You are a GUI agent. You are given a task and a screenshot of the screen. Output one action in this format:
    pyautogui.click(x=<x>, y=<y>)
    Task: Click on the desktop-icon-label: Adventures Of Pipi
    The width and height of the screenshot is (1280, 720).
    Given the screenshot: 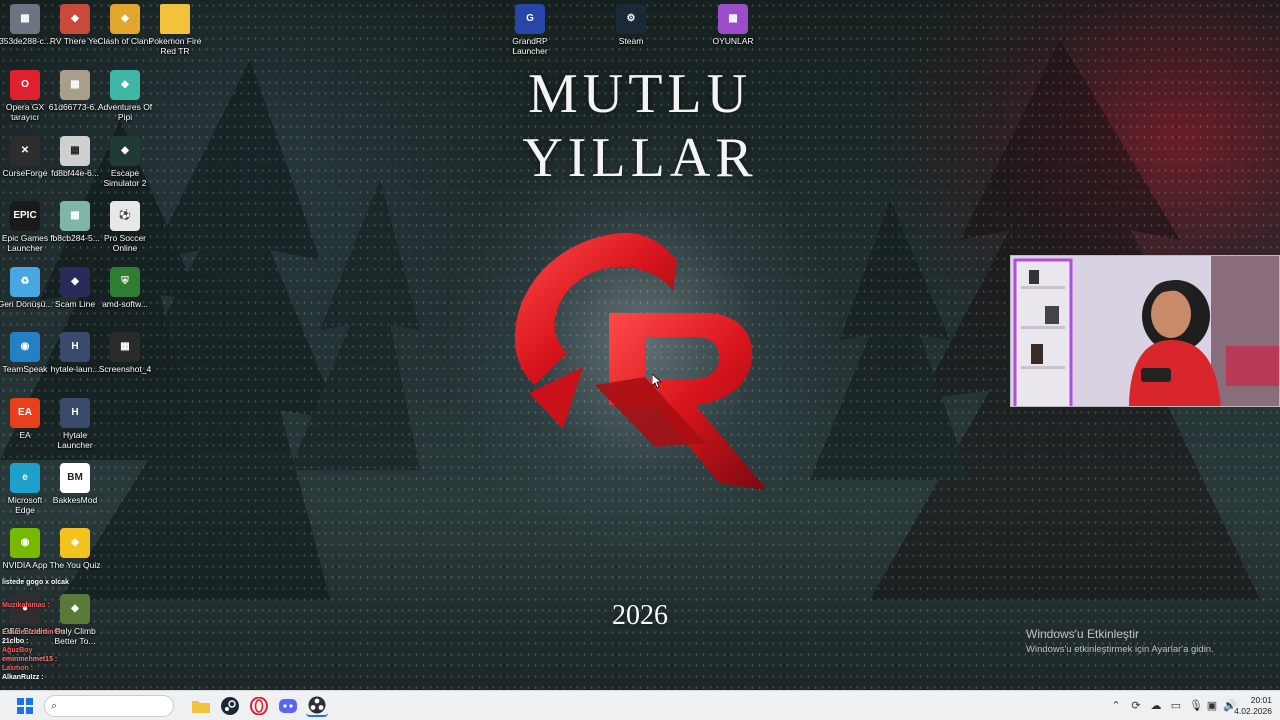 What is the action you would take?
    pyautogui.click(x=125, y=112)
    